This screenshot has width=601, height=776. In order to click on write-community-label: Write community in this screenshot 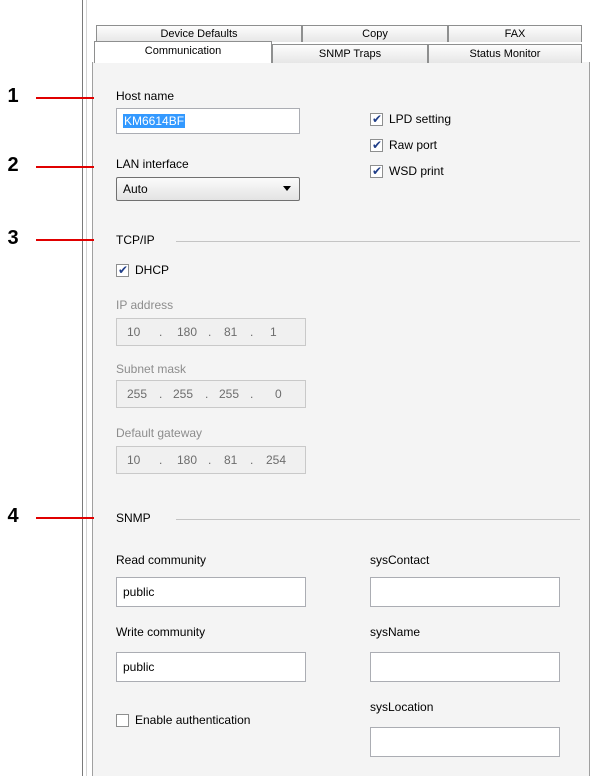, I will do `click(161, 632)`.